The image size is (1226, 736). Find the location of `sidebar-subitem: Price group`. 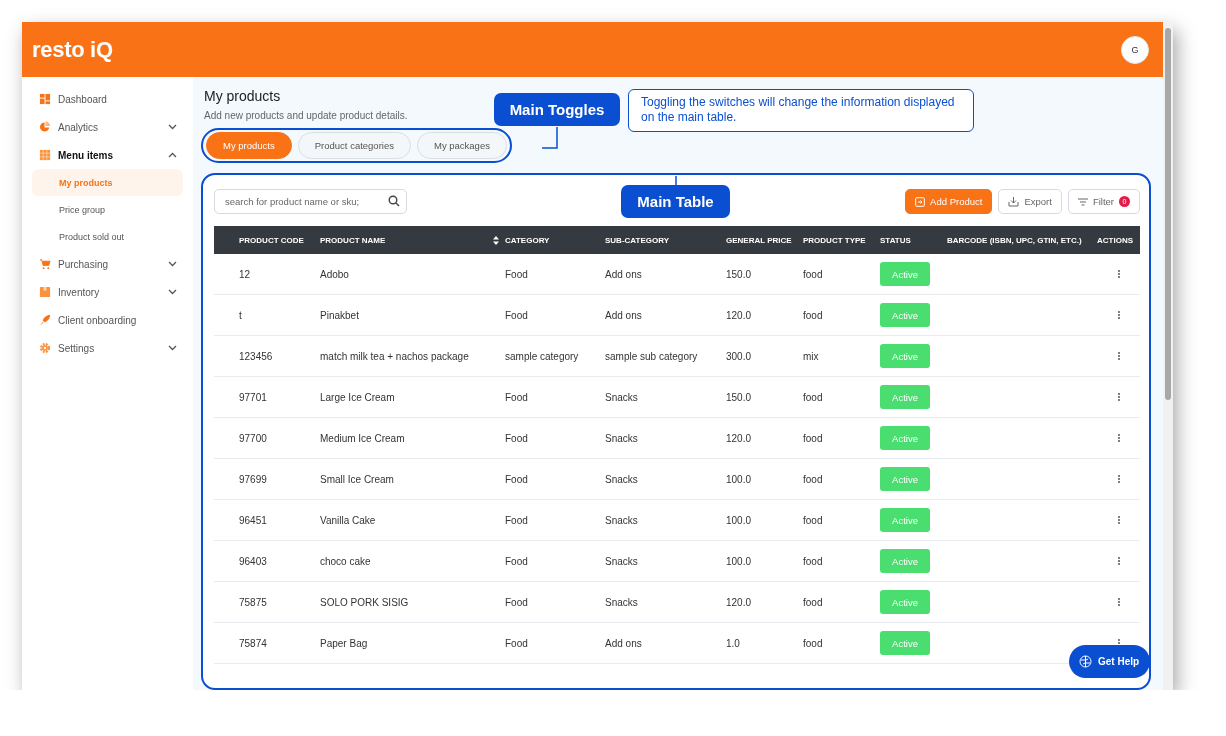

sidebar-subitem: Price group is located at coordinates (107, 209).